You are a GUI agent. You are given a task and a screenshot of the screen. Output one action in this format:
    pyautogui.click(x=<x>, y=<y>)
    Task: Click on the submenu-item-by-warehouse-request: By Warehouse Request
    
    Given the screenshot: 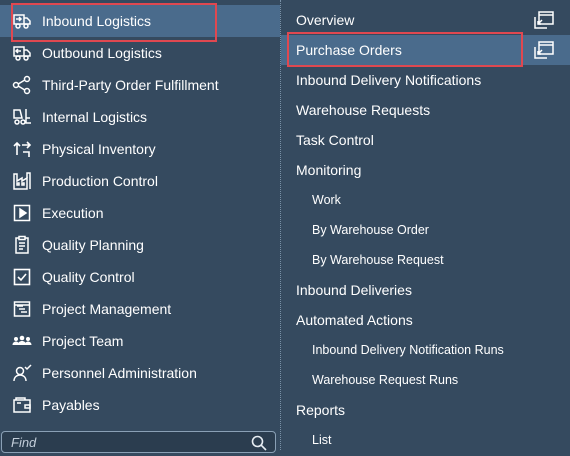 What is the action you would take?
    pyautogui.click(x=425, y=260)
    